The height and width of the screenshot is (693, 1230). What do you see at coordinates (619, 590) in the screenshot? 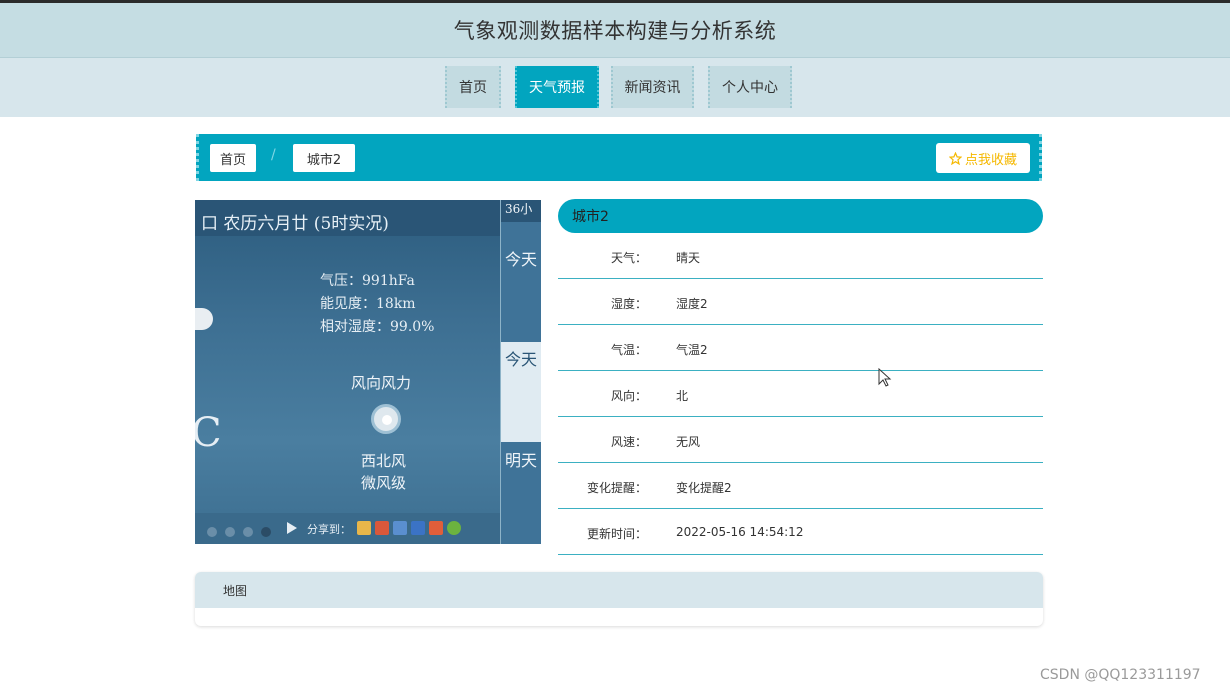
I see `map-title: 地图` at bounding box center [619, 590].